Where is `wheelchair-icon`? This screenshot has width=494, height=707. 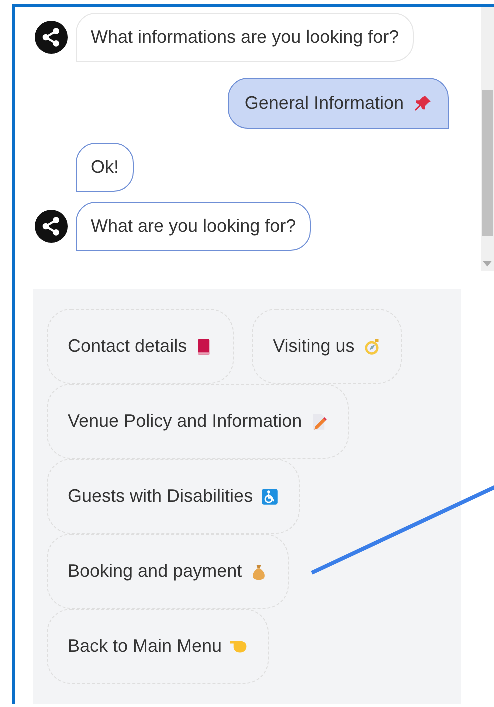 wheelchair-icon is located at coordinates (270, 497).